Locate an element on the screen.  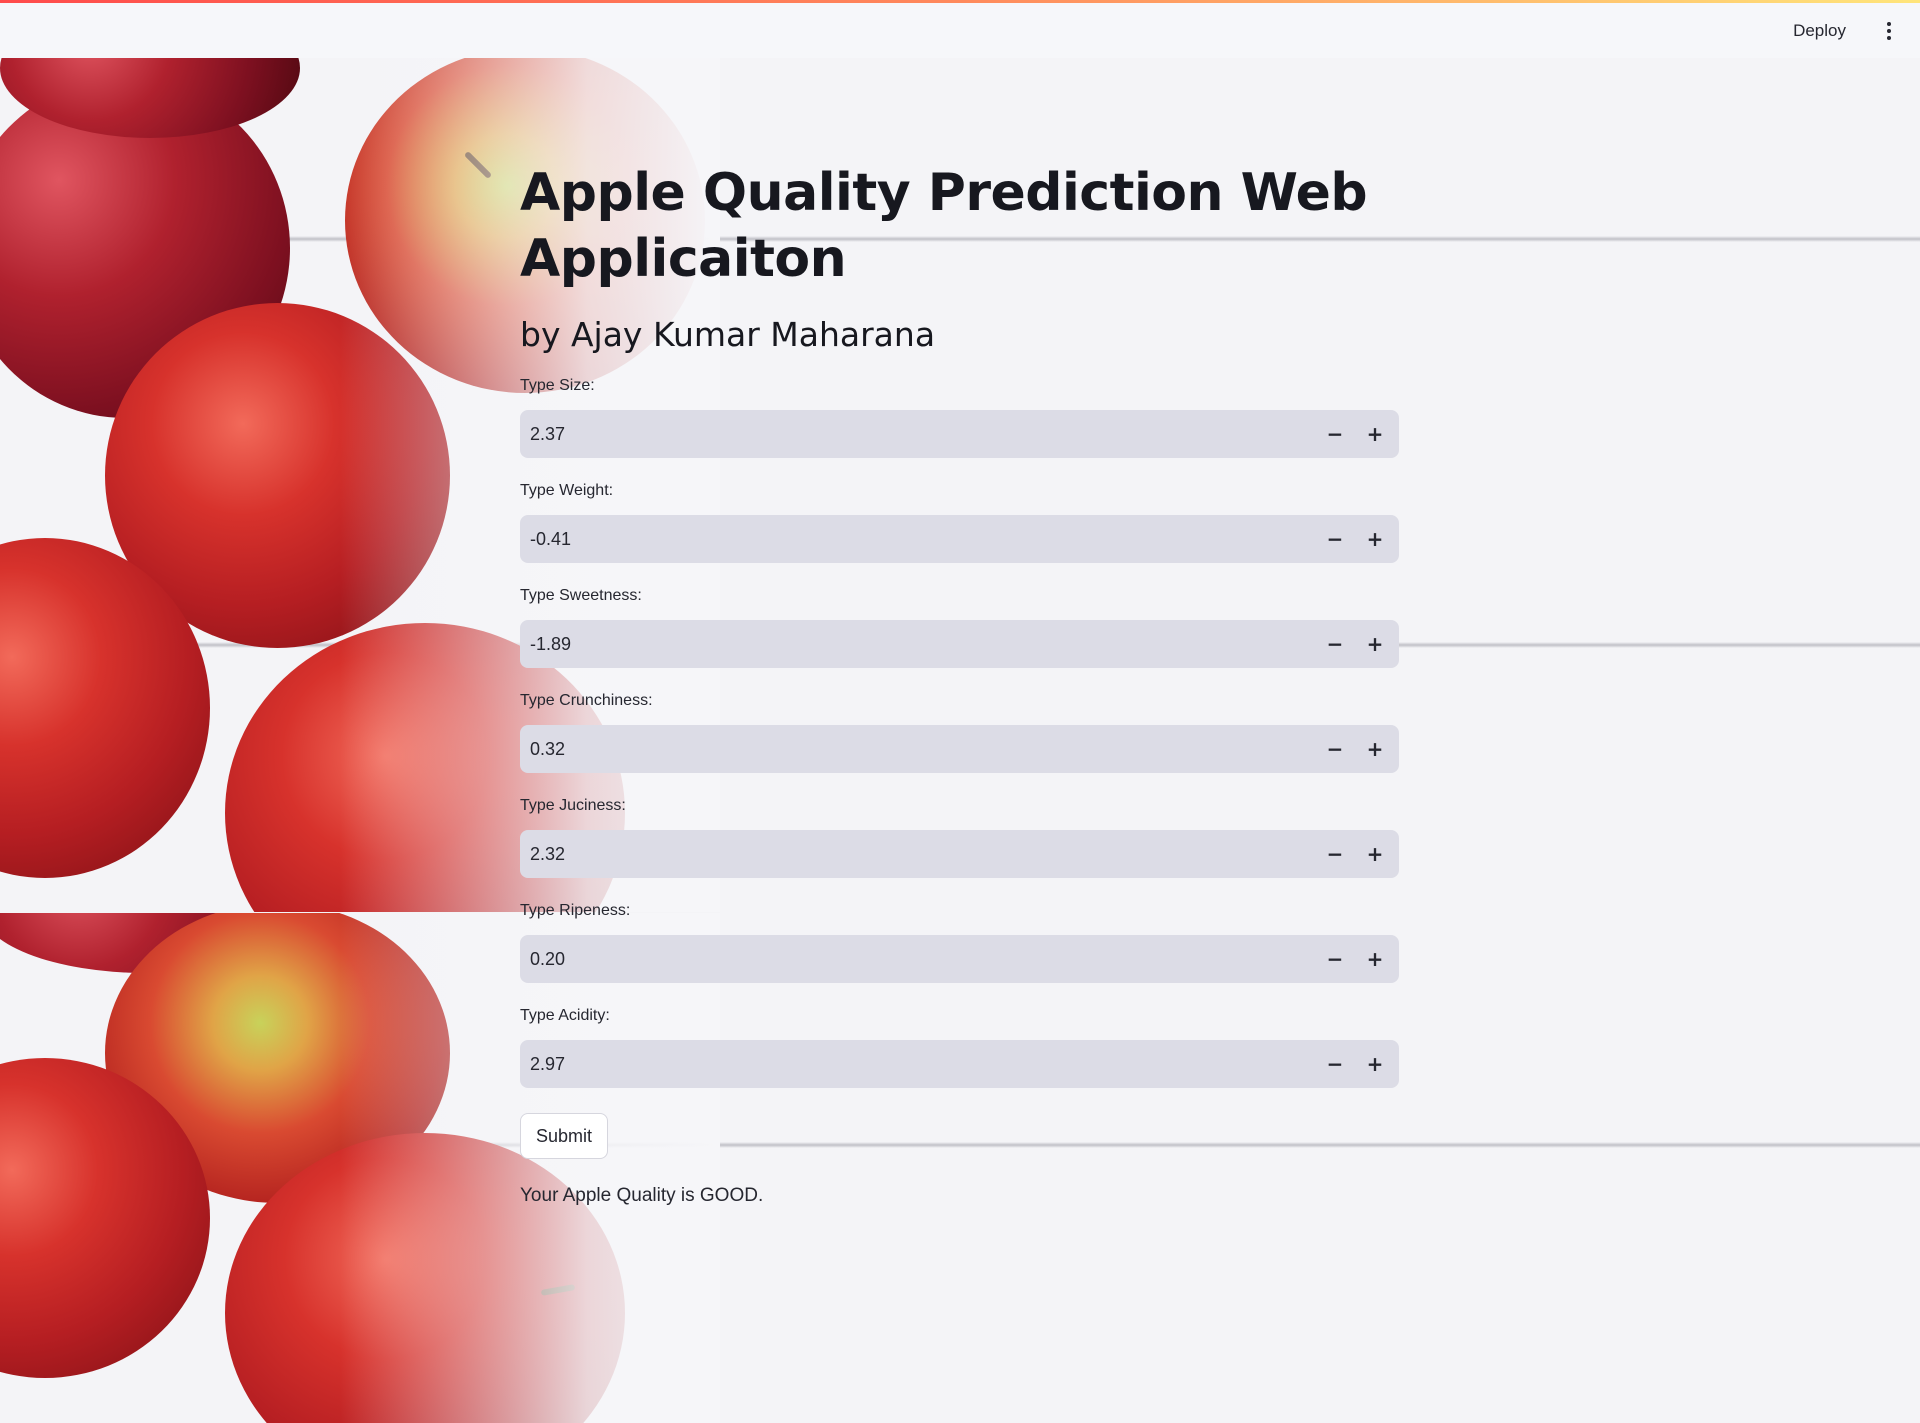
field-label: Type Size: is located at coordinates (557, 385).